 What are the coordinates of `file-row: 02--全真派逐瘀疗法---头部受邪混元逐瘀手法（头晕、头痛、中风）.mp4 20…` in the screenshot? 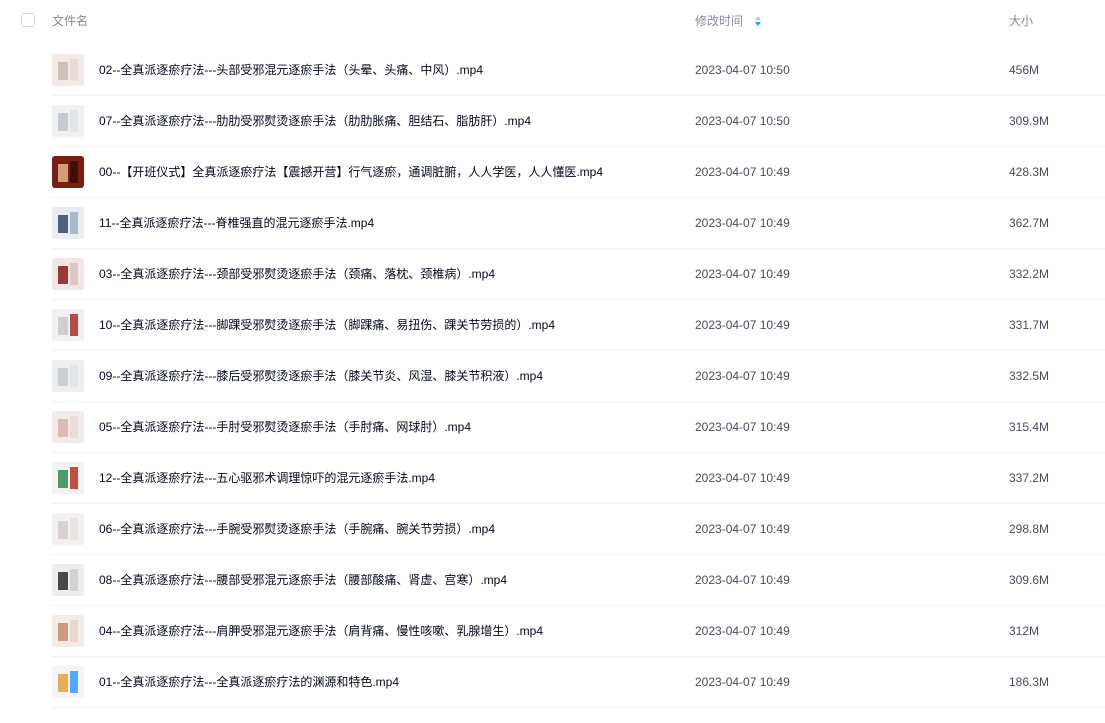 It's located at (552, 70).